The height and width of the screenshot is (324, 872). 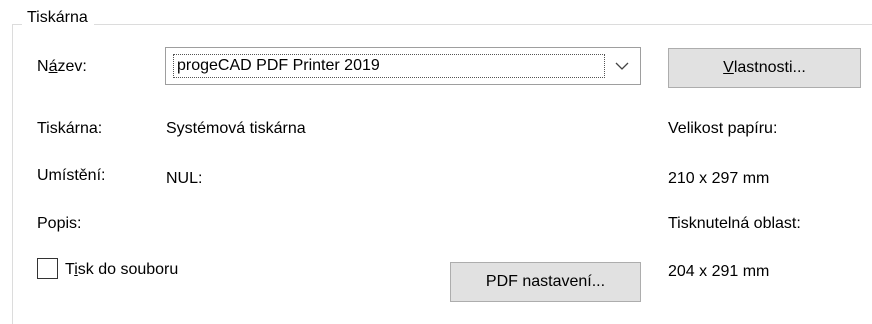 What do you see at coordinates (58, 18) in the screenshot?
I see `printer-group-title: Tiskárna` at bounding box center [58, 18].